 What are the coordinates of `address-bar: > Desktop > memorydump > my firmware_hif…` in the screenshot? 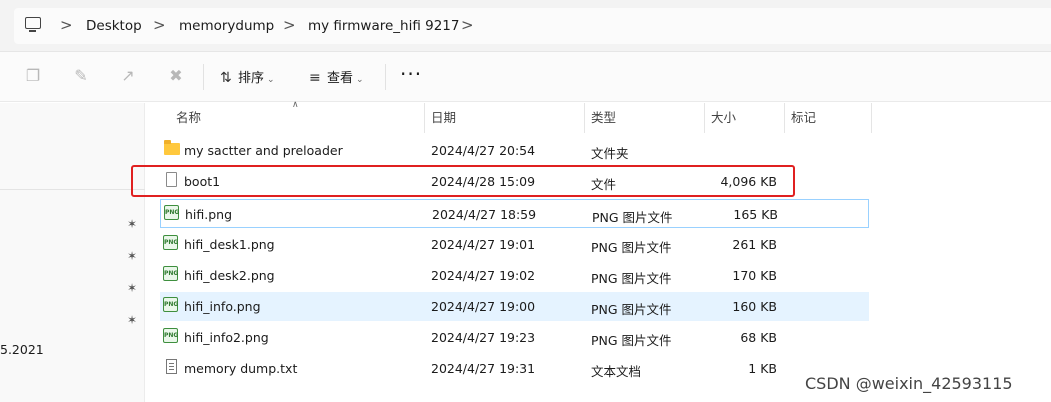 It's located at (525, 26).